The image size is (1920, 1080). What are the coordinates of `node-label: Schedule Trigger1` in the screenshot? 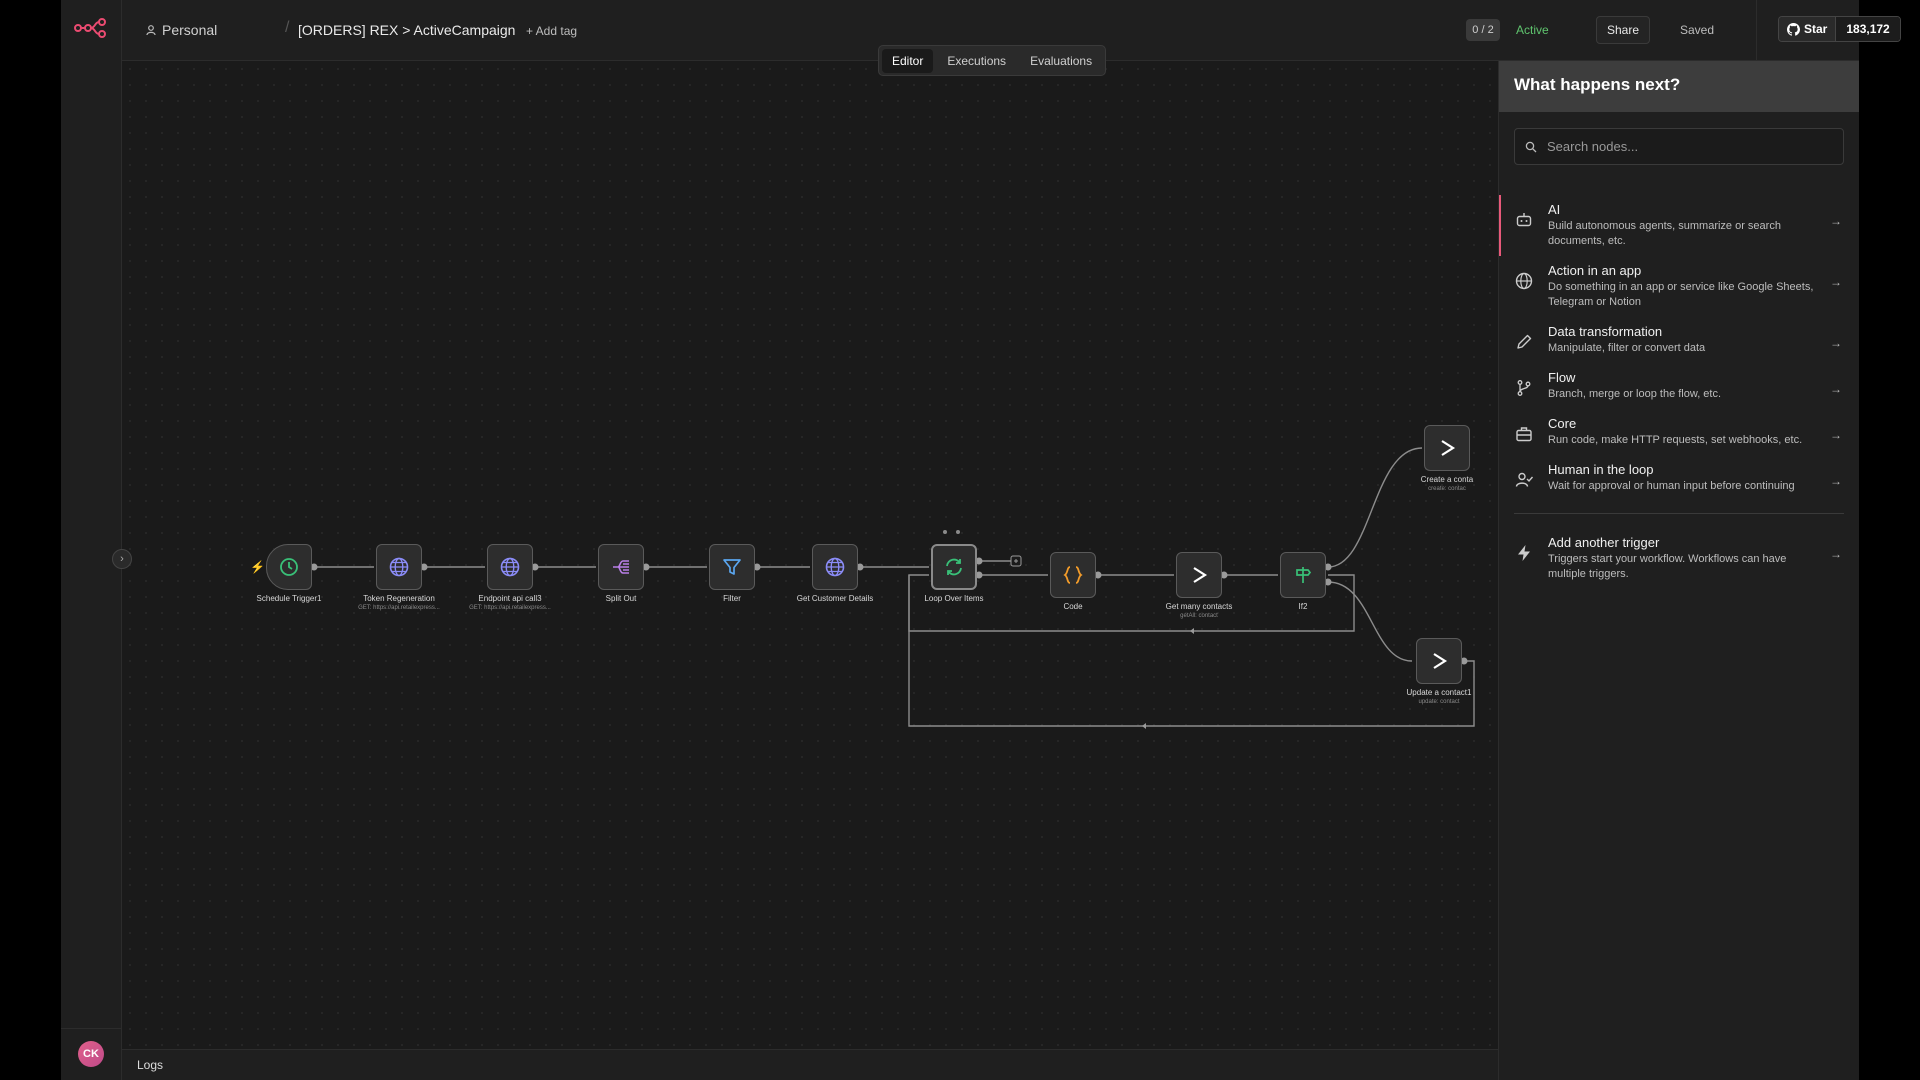 It's located at (289, 598).